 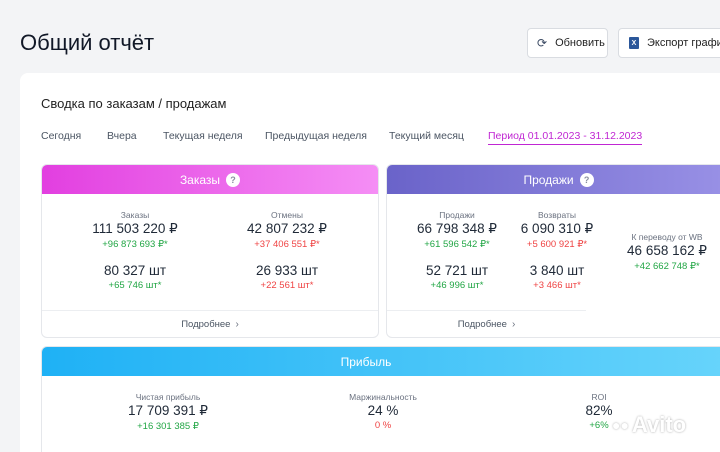 I want to click on orders-card-title: Заказы, so click(x=200, y=179).